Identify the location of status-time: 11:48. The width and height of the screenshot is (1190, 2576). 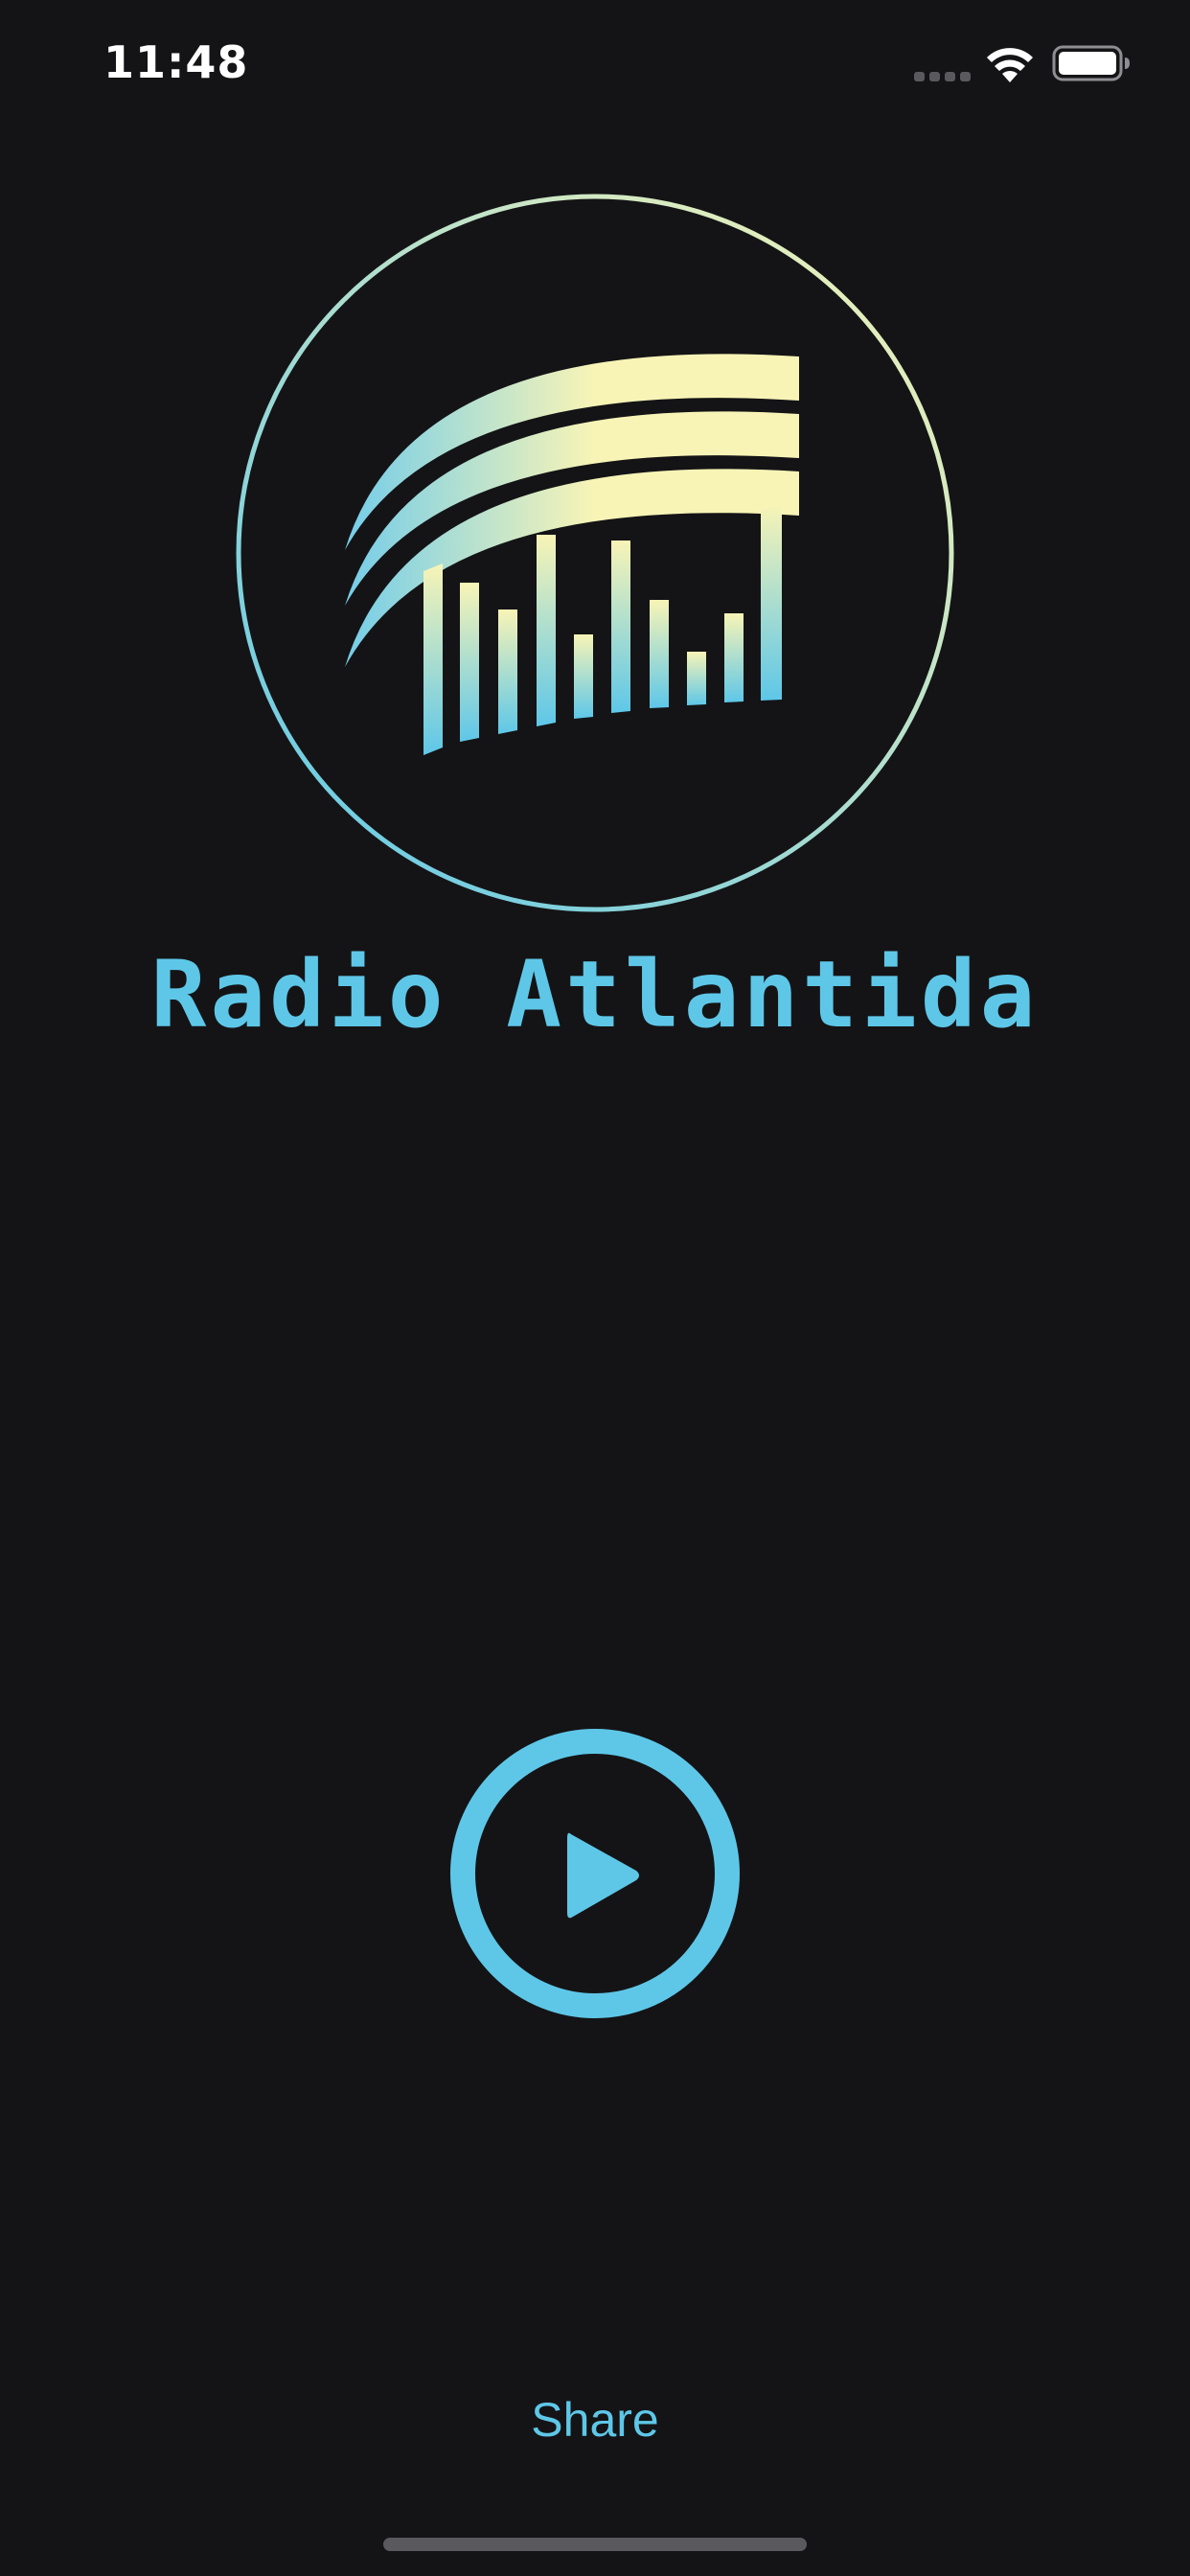
(176, 62).